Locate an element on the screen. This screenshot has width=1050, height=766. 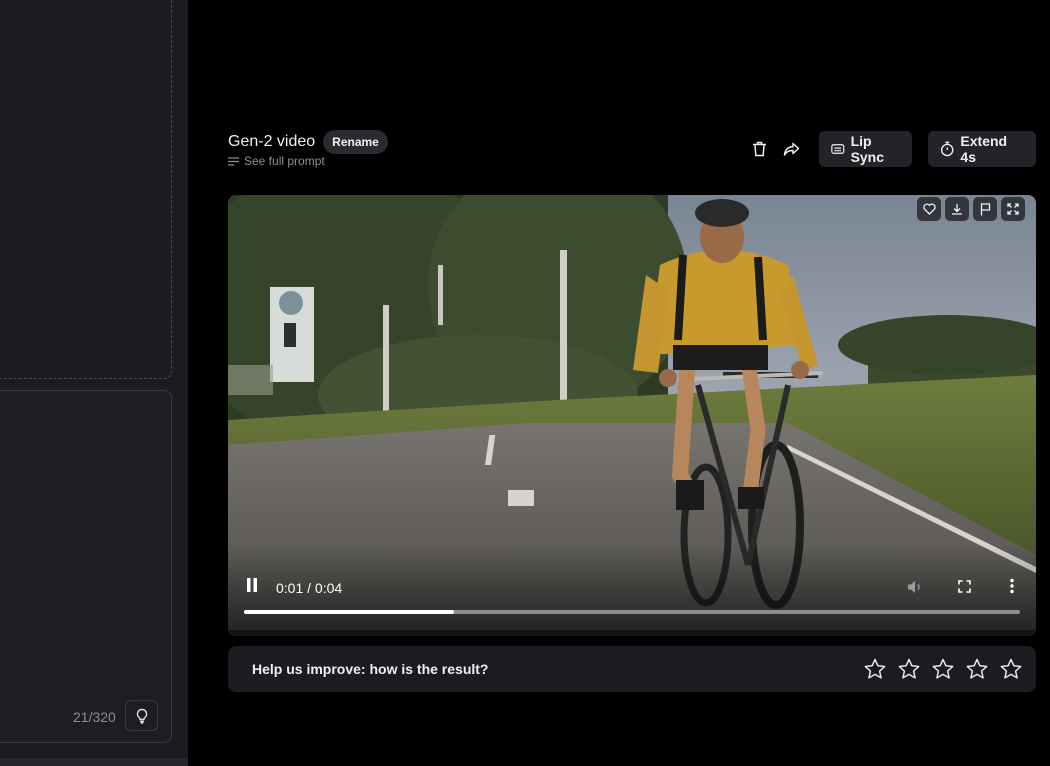
download-button is located at coordinates (957, 209).